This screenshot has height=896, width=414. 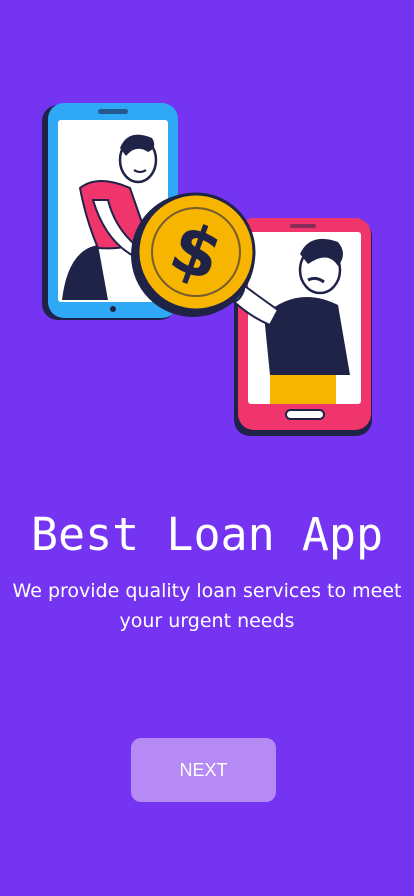 What do you see at coordinates (193, 254) in the screenshot?
I see `dollar-coin-icon: $` at bounding box center [193, 254].